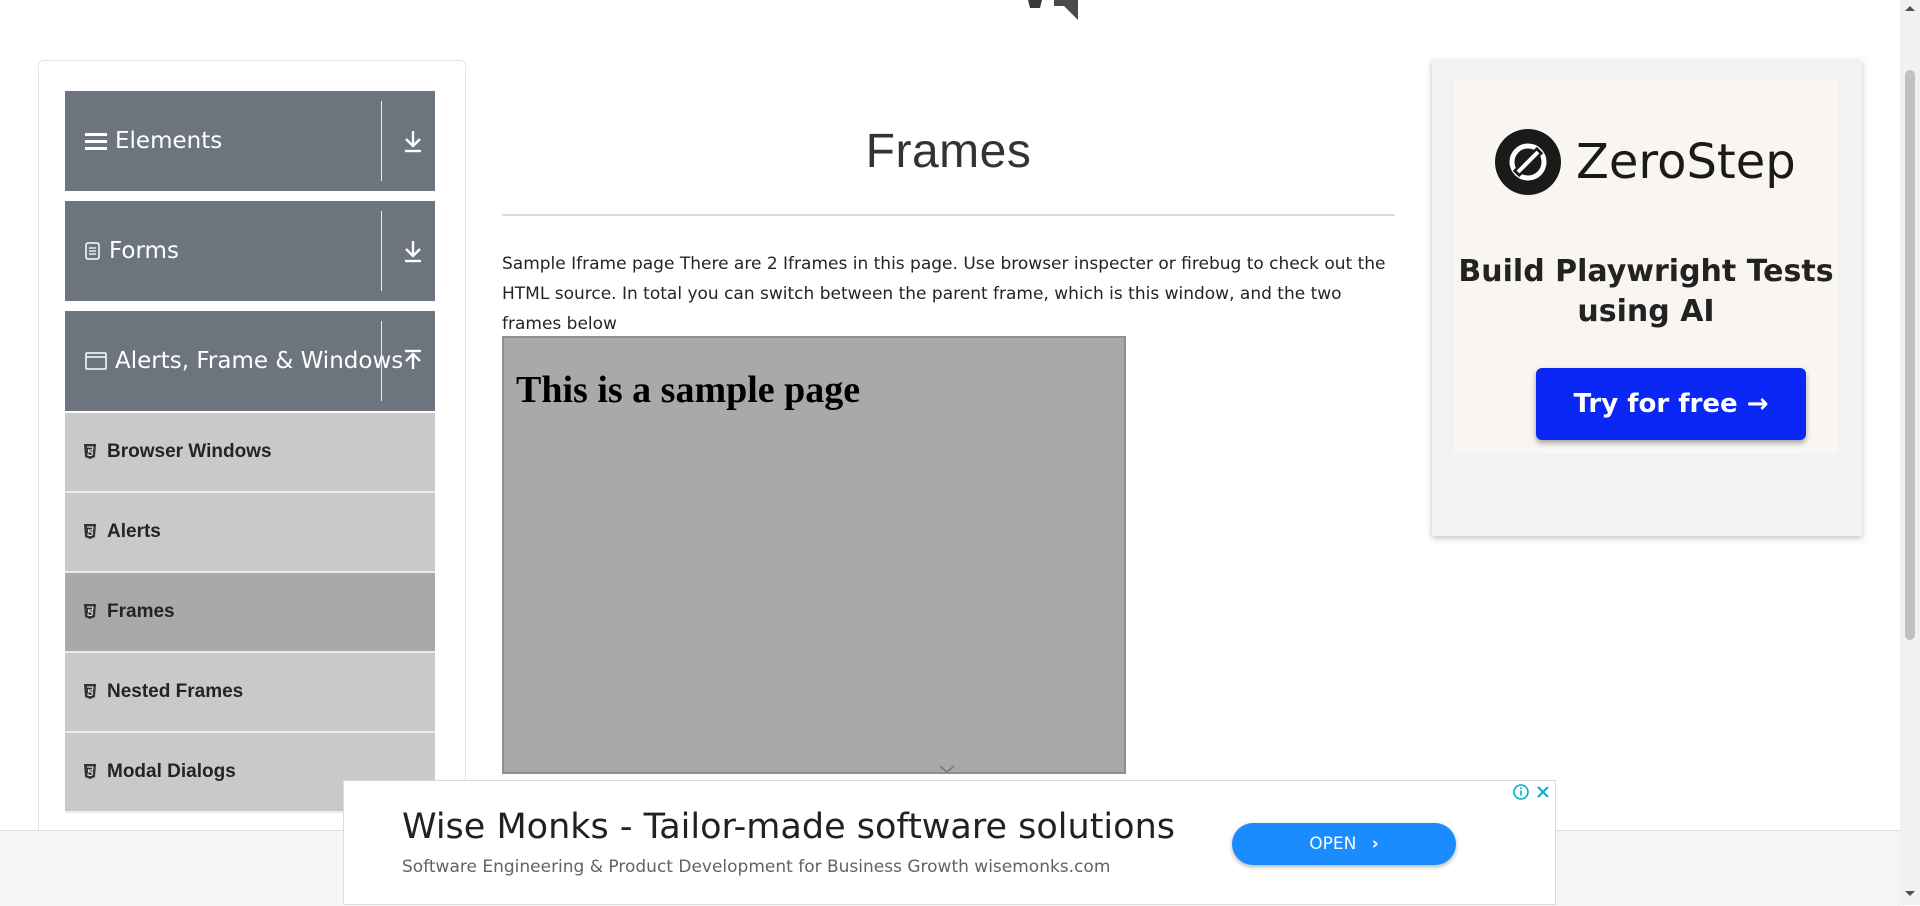  Describe the element at coordinates (250, 613) in the screenshot. I see `sidebar-item-frames: Frames` at that location.